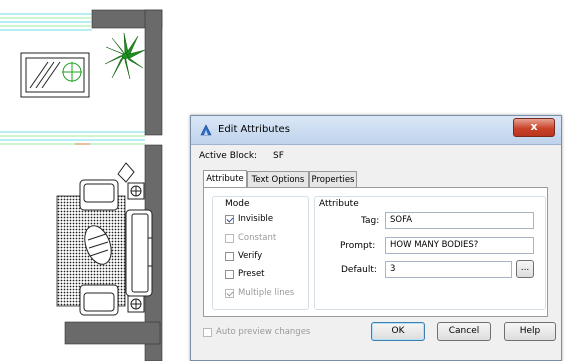 Image resolution: width=567 pixels, height=361 pixels. Describe the element at coordinates (72, 138) in the screenshot. I see `window-lines-middle` at that location.